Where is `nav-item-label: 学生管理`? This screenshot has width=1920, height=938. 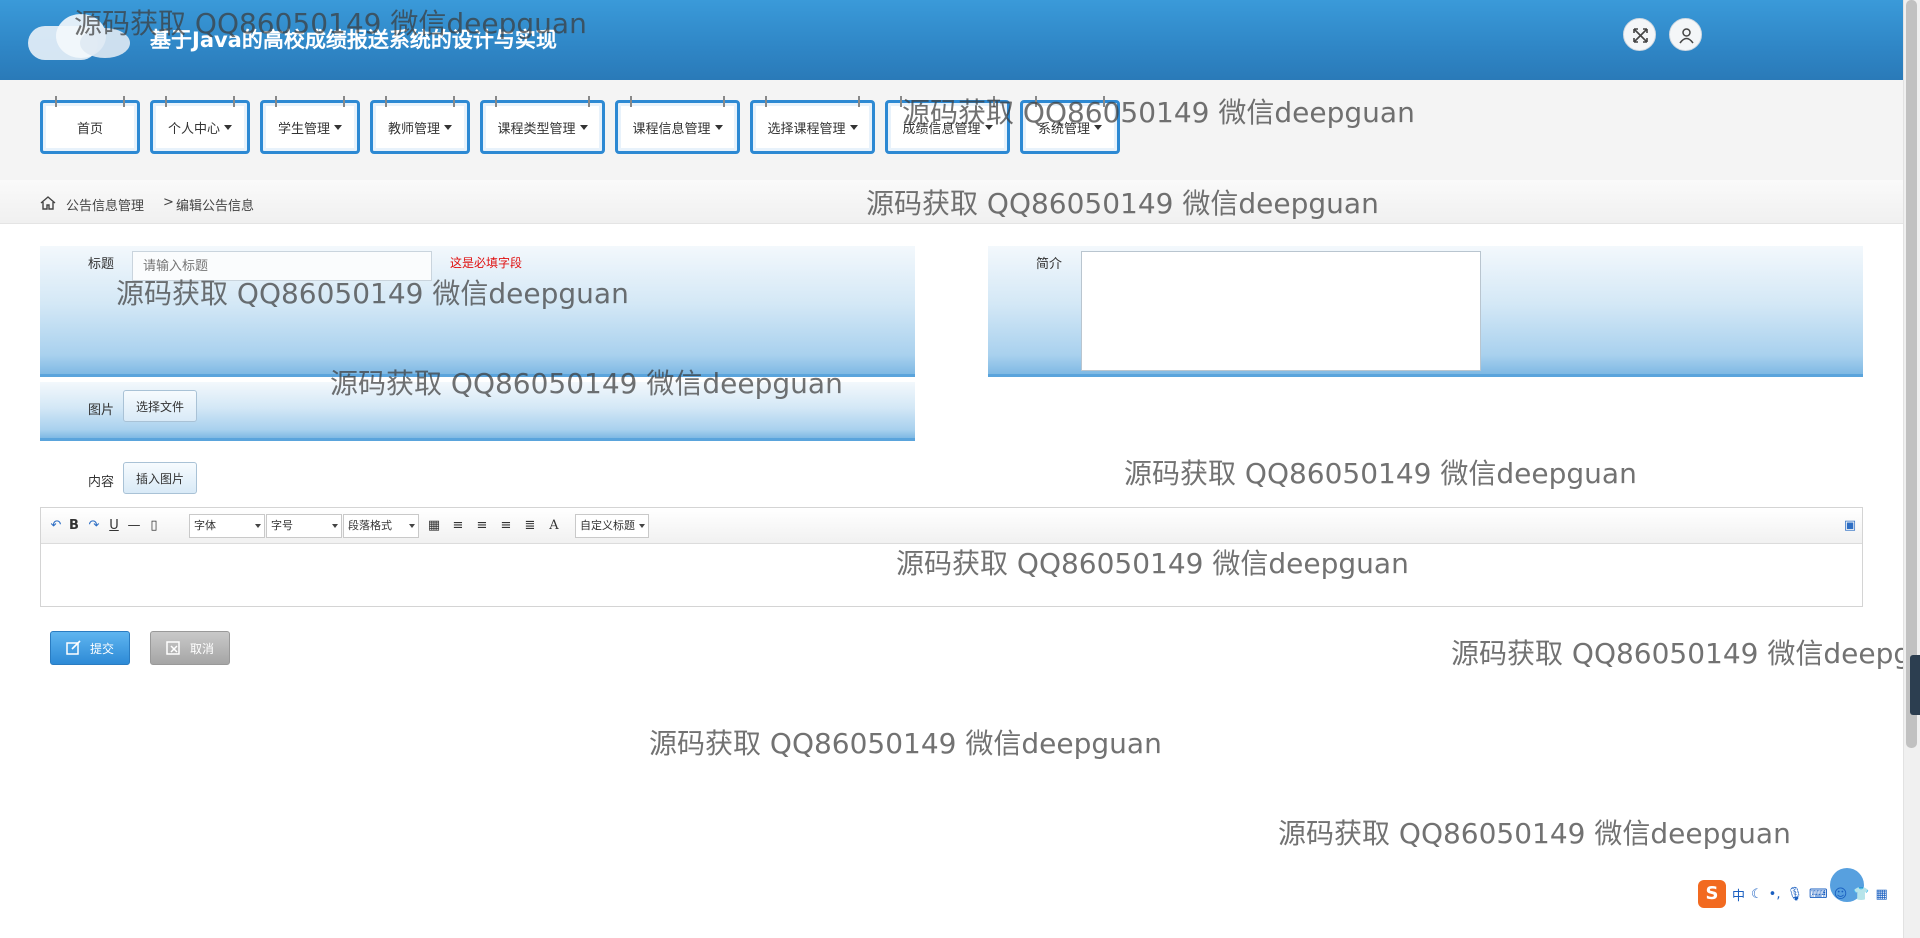
nav-item-label: 学生管理 is located at coordinates (303, 129).